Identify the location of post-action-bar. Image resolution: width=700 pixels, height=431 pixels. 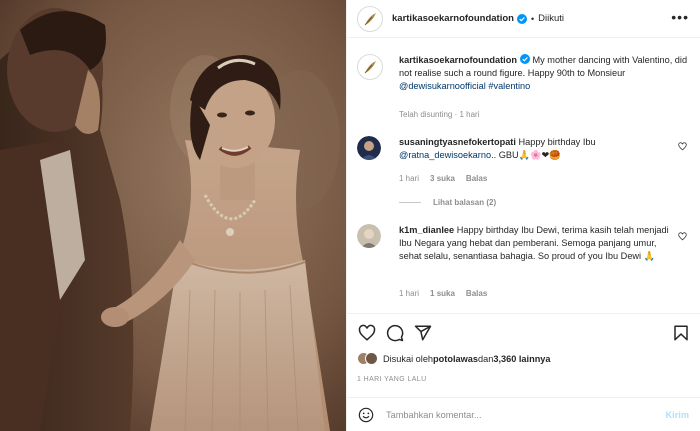
(523, 333).